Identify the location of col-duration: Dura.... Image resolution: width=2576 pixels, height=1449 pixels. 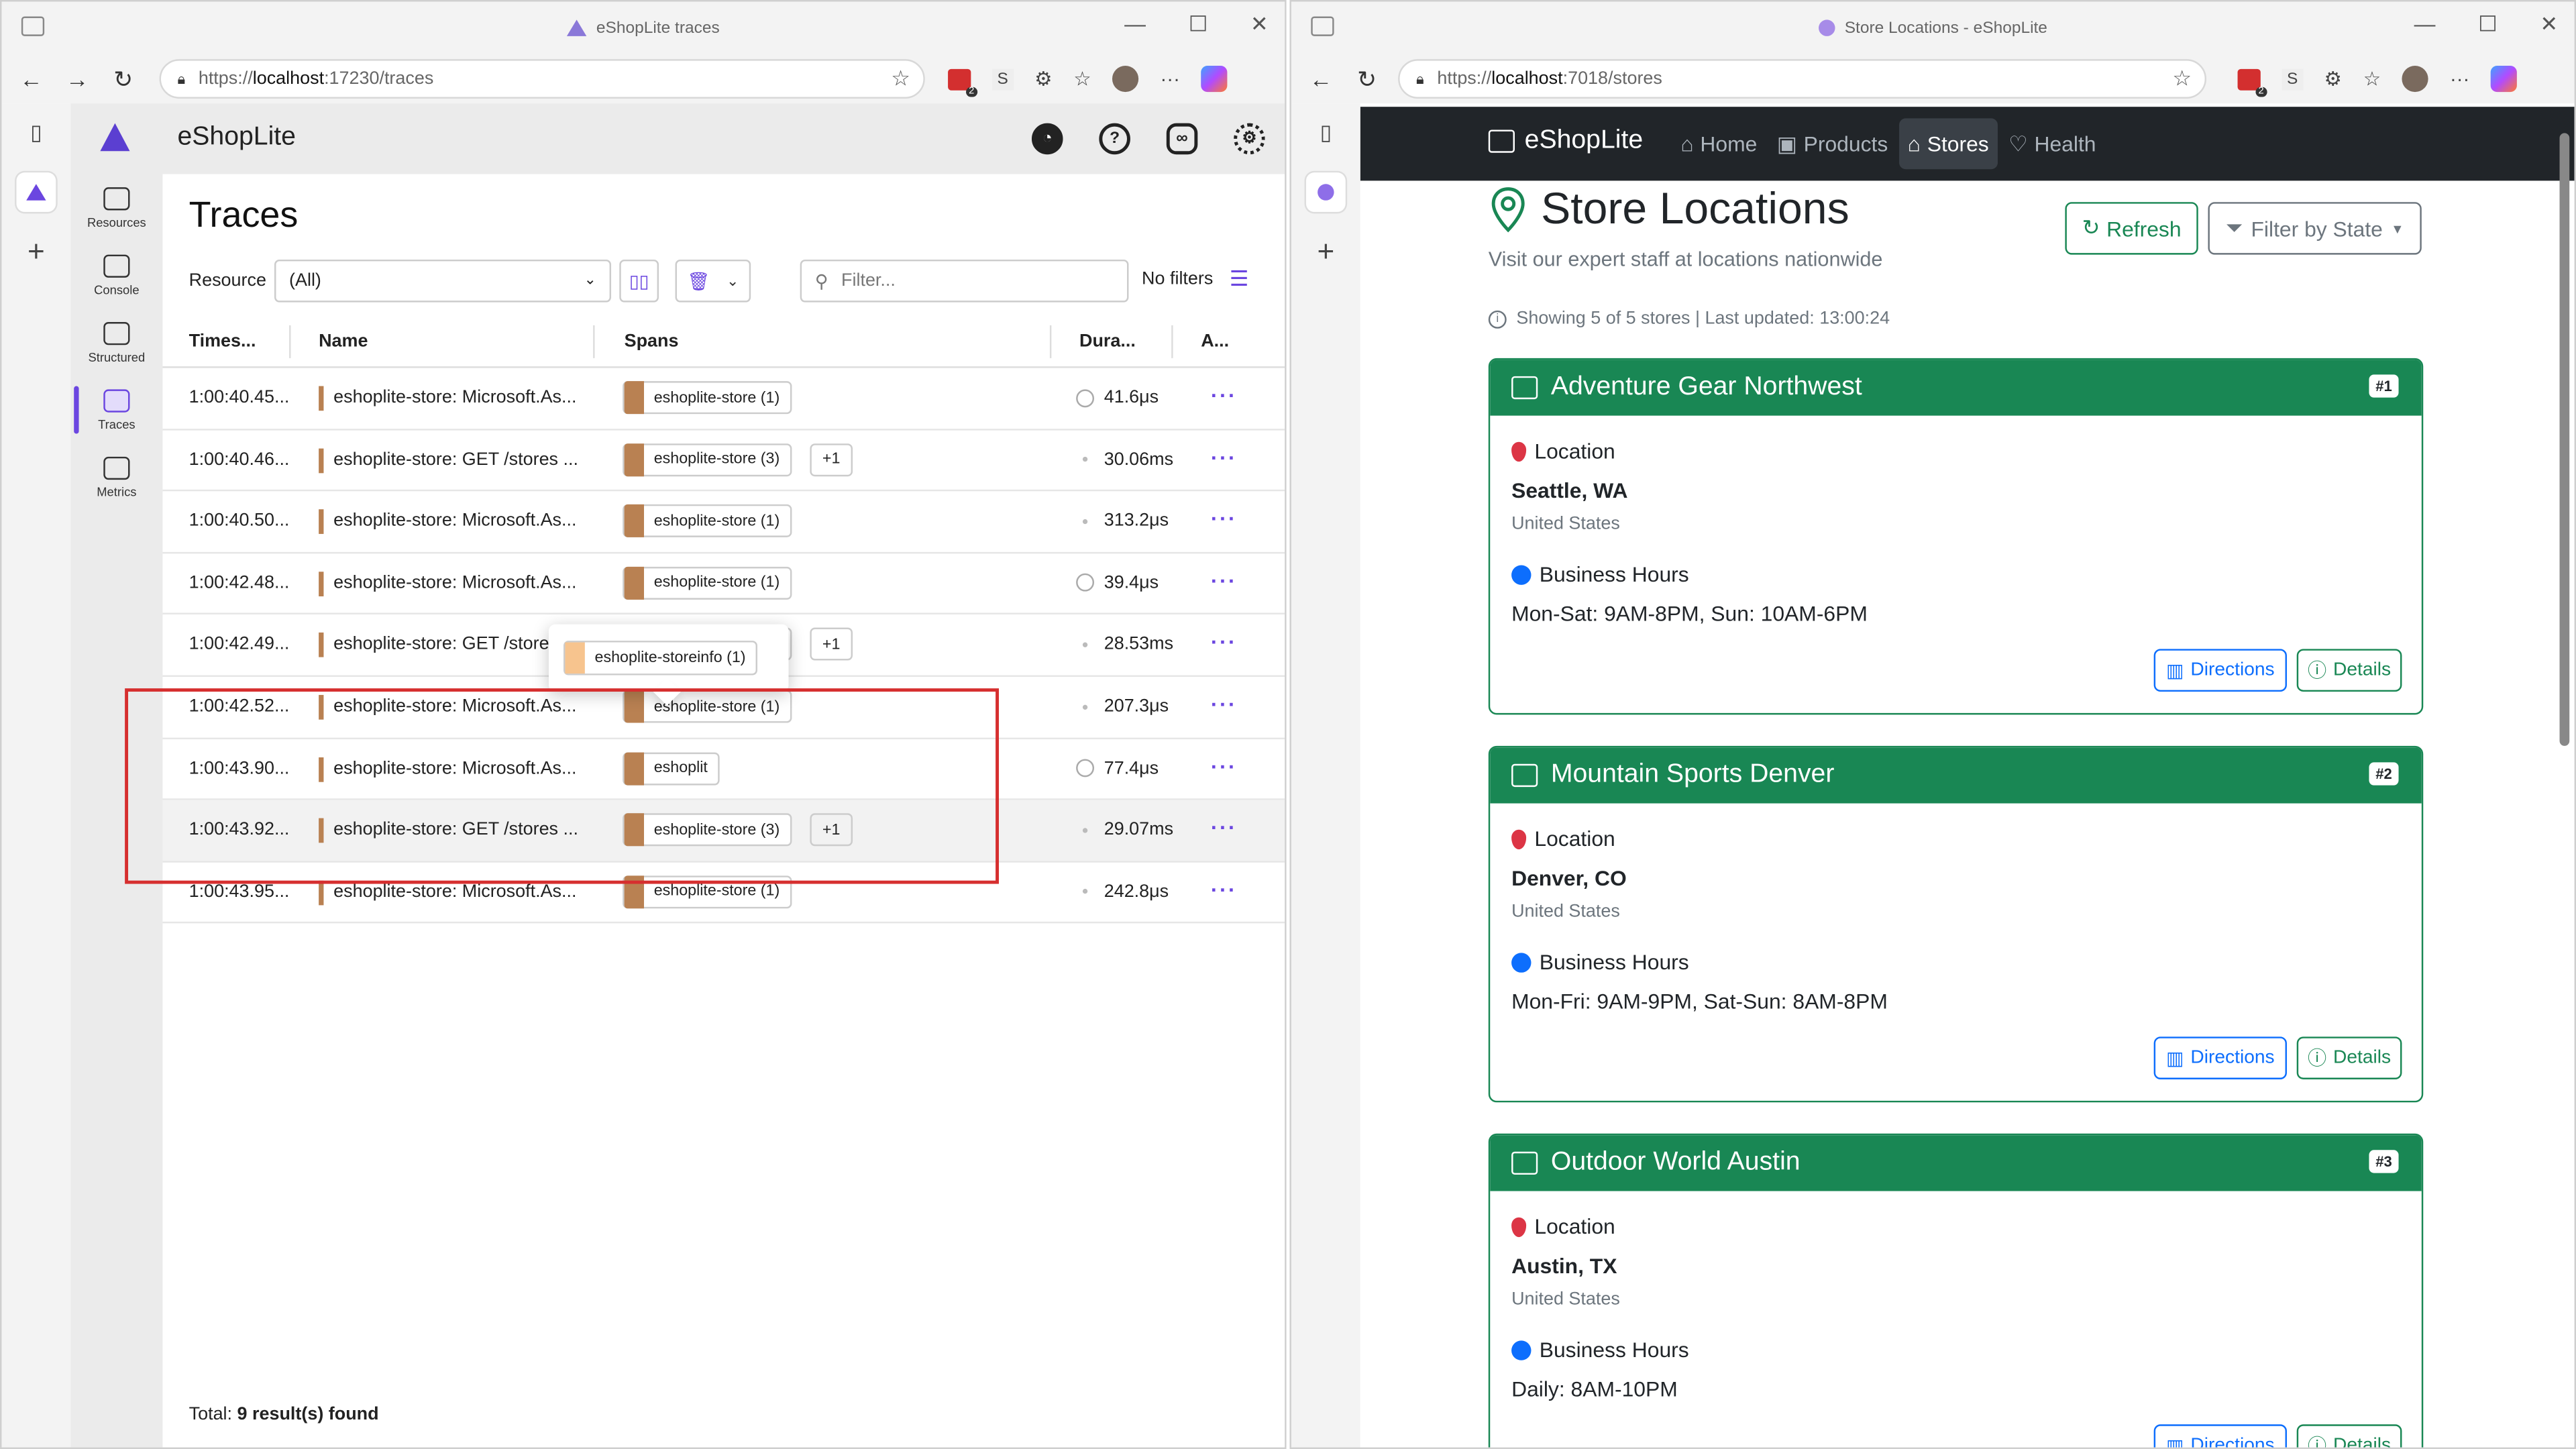
(1107, 342).